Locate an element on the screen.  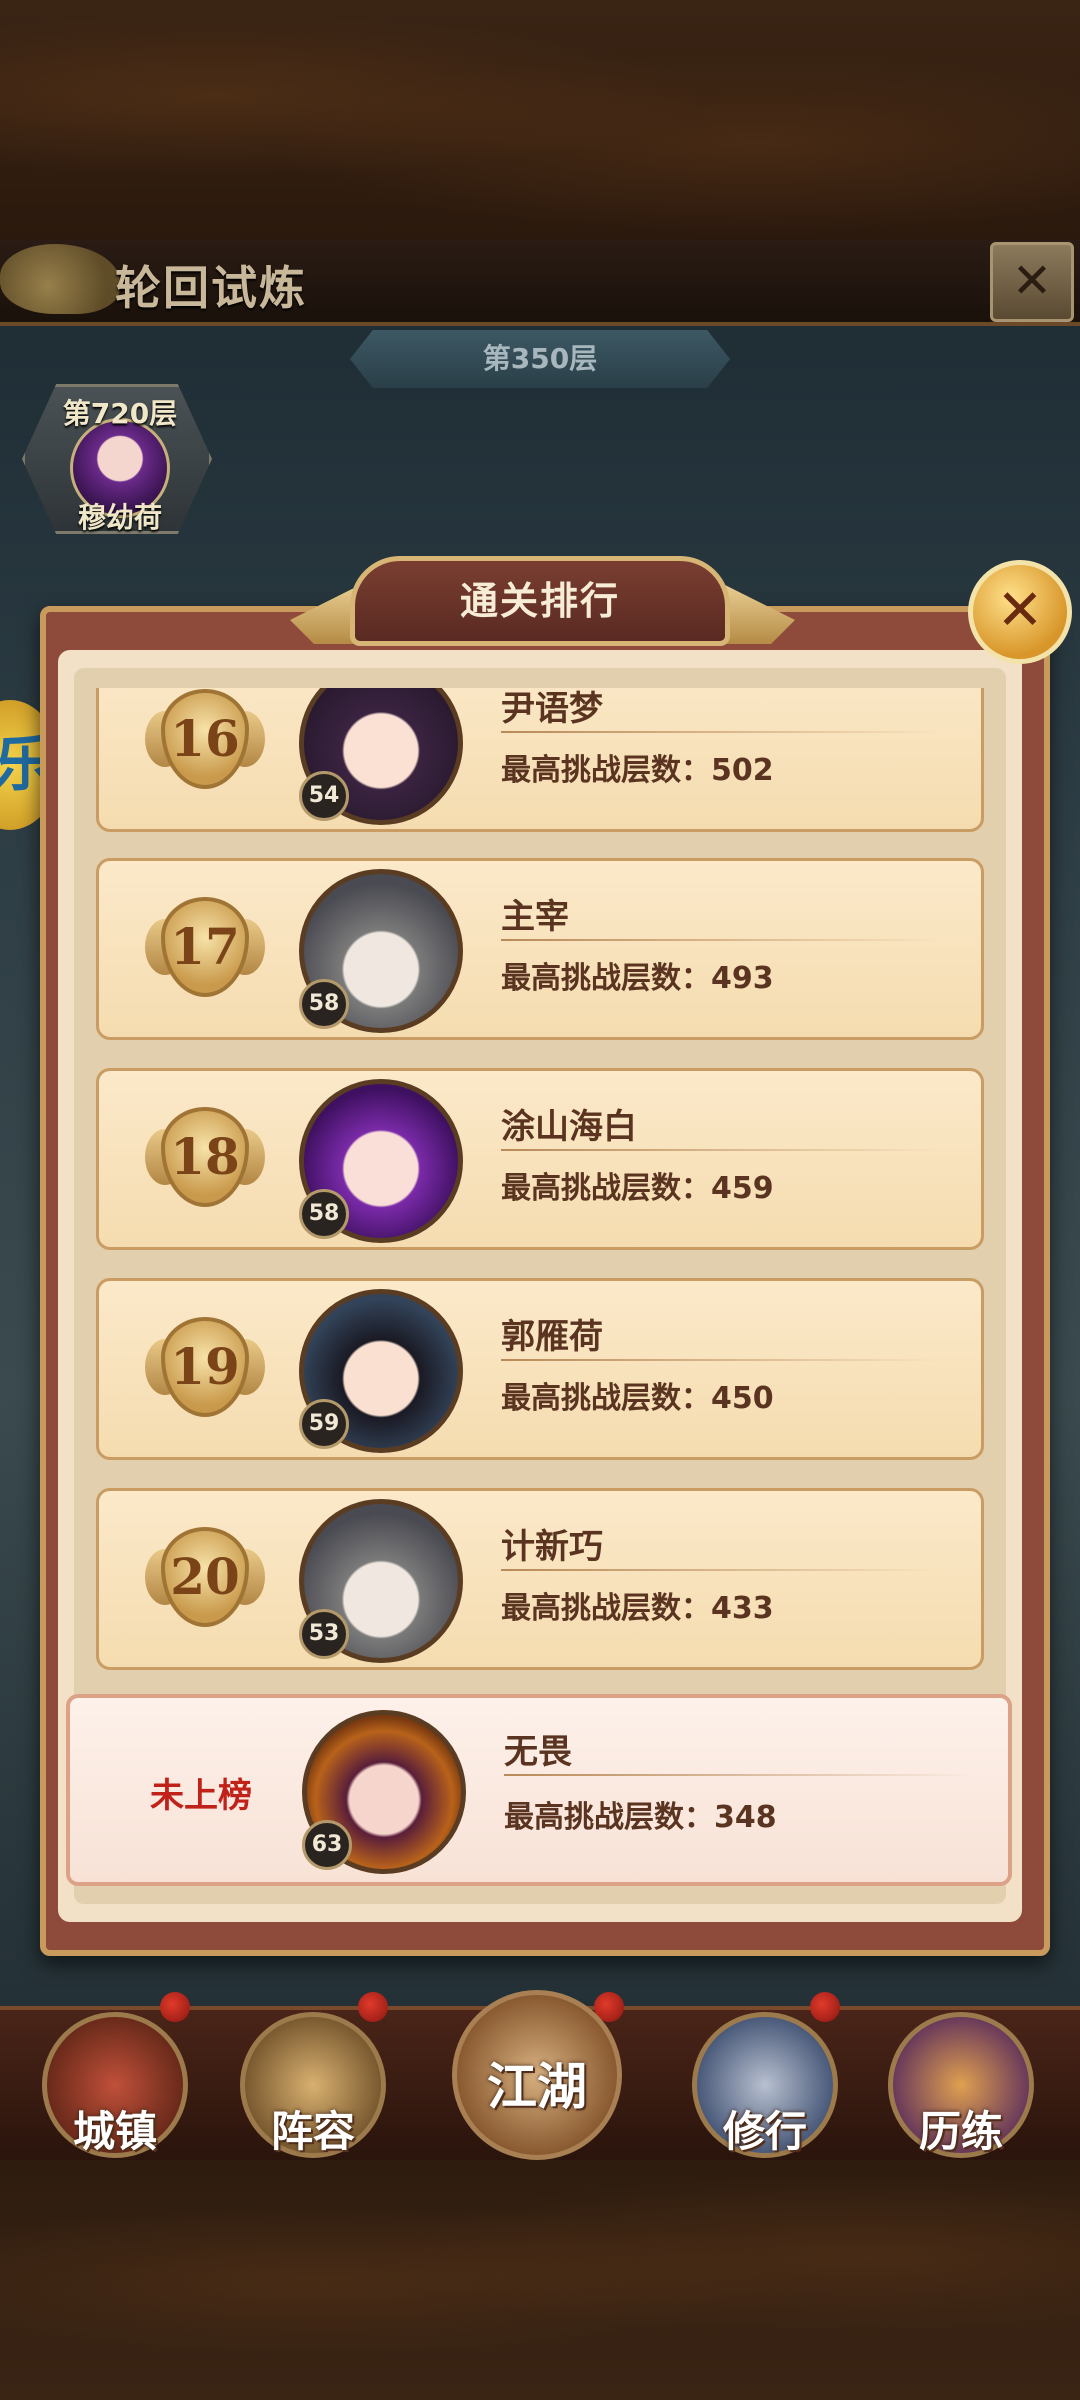
player-name: 尹语梦 is located at coordinates (552, 709).